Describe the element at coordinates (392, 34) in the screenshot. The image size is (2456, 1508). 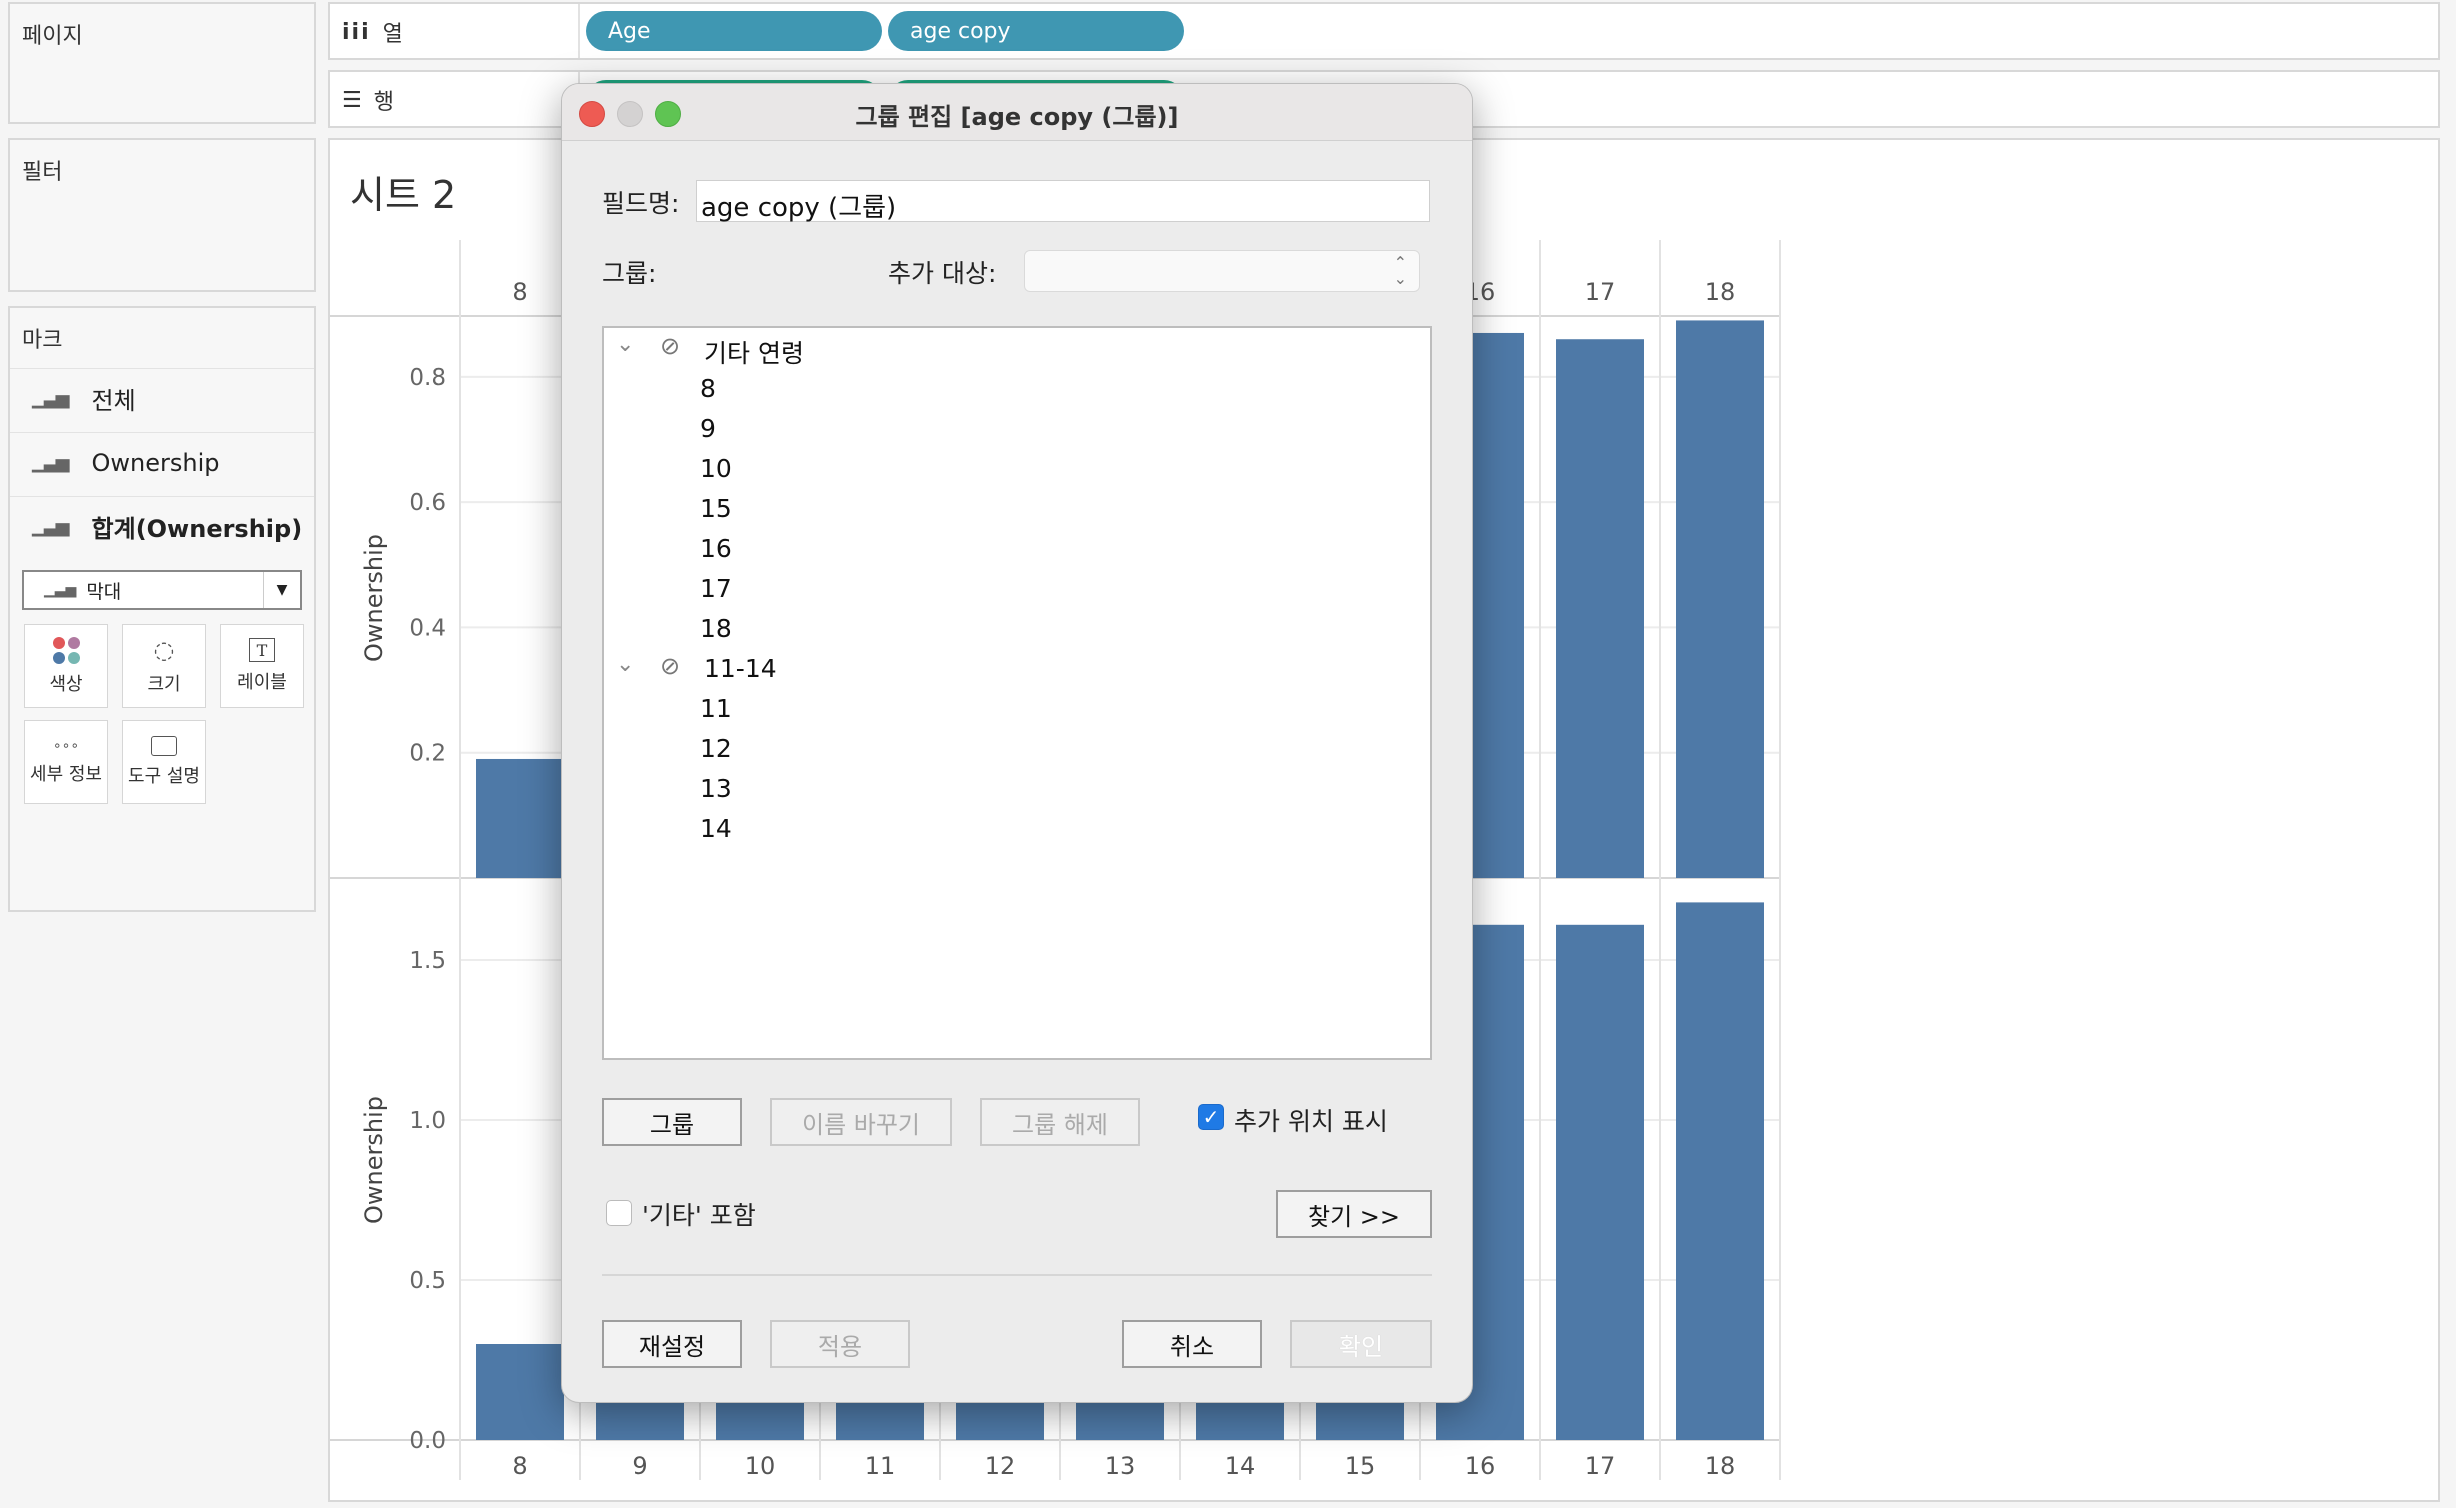
I see `columns-label-text: 열` at that location.